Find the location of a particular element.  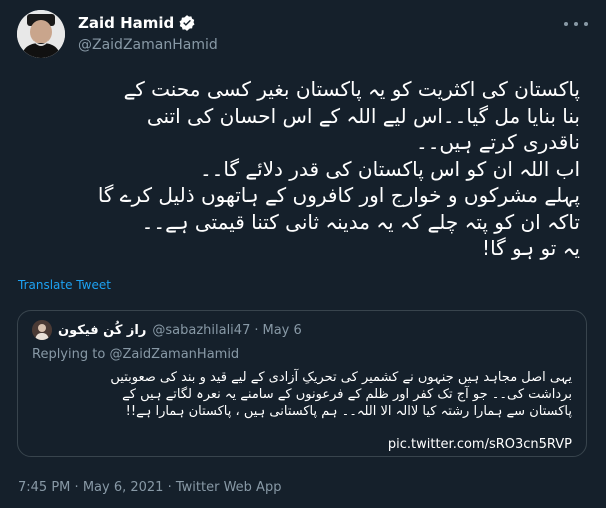

translate-tweet-link: Translate Tweet is located at coordinates (64, 285).